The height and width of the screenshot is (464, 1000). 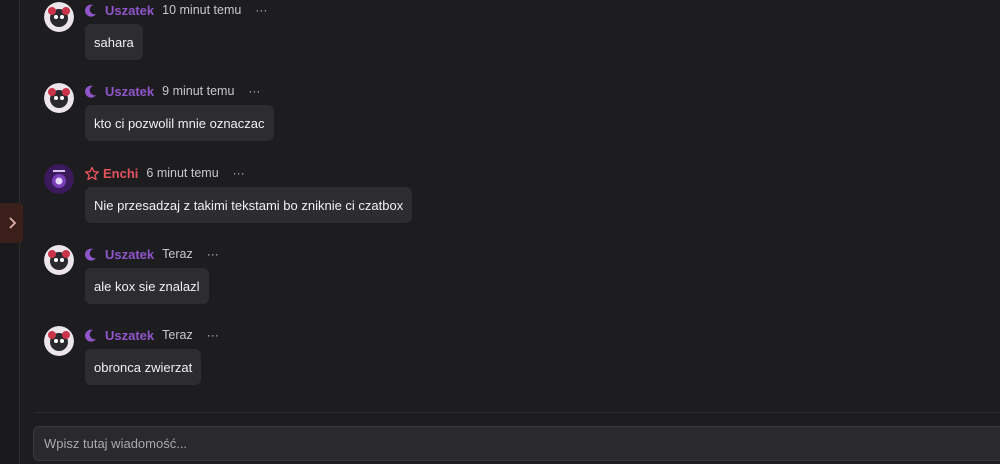 I want to click on timestamp: 10 minut temu, so click(x=202, y=10).